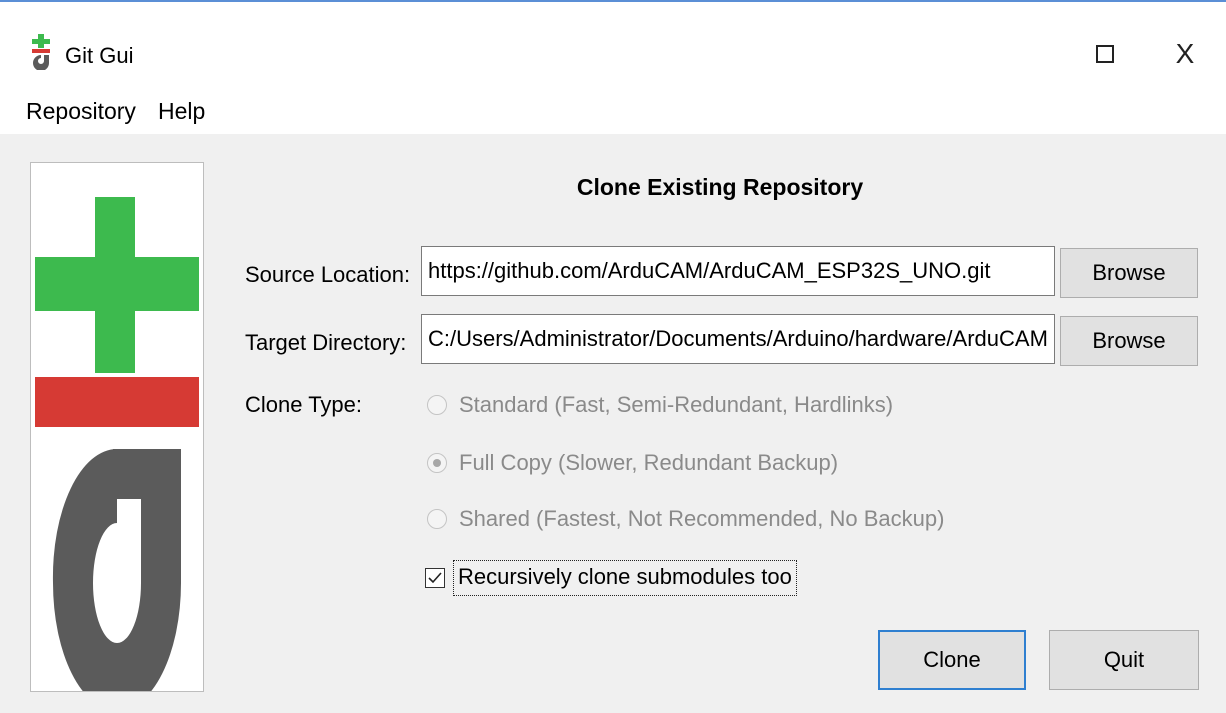  I want to click on dialog-heading: Clone Existing Repository, so click(720, 187).